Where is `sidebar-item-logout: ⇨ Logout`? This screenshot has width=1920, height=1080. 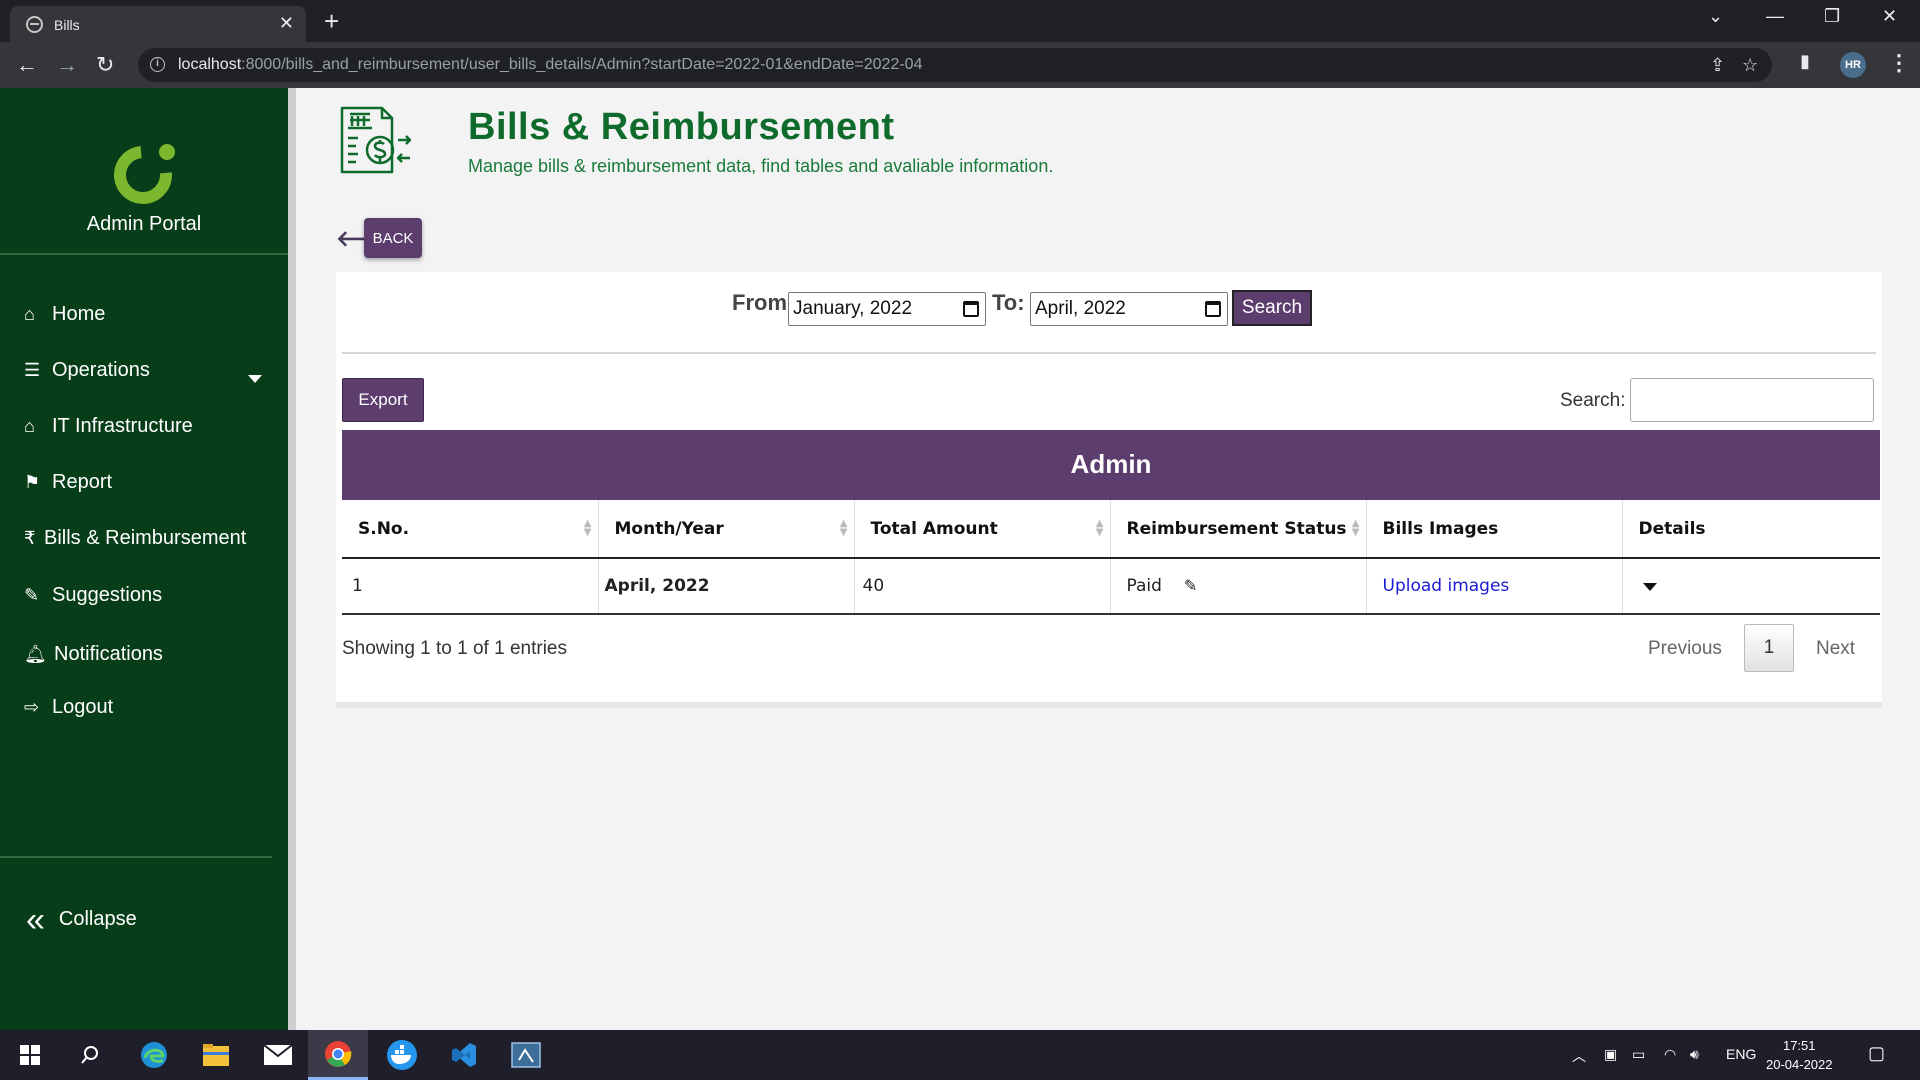
sidebar-item-logout: ⇨ Logout is located at coordinates (68, 707).